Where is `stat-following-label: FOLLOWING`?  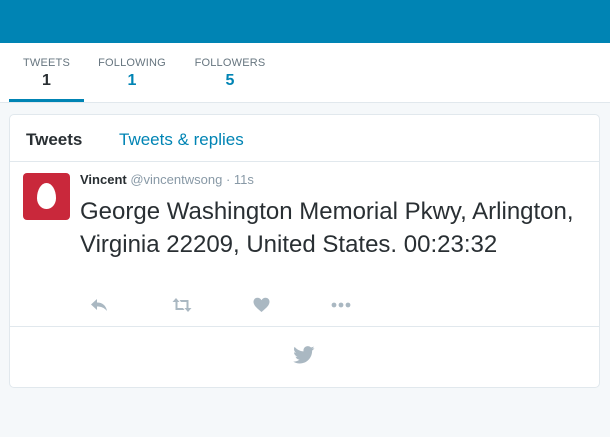 stat-following-label: FOLLOWING is located at coordinates (132, 63).